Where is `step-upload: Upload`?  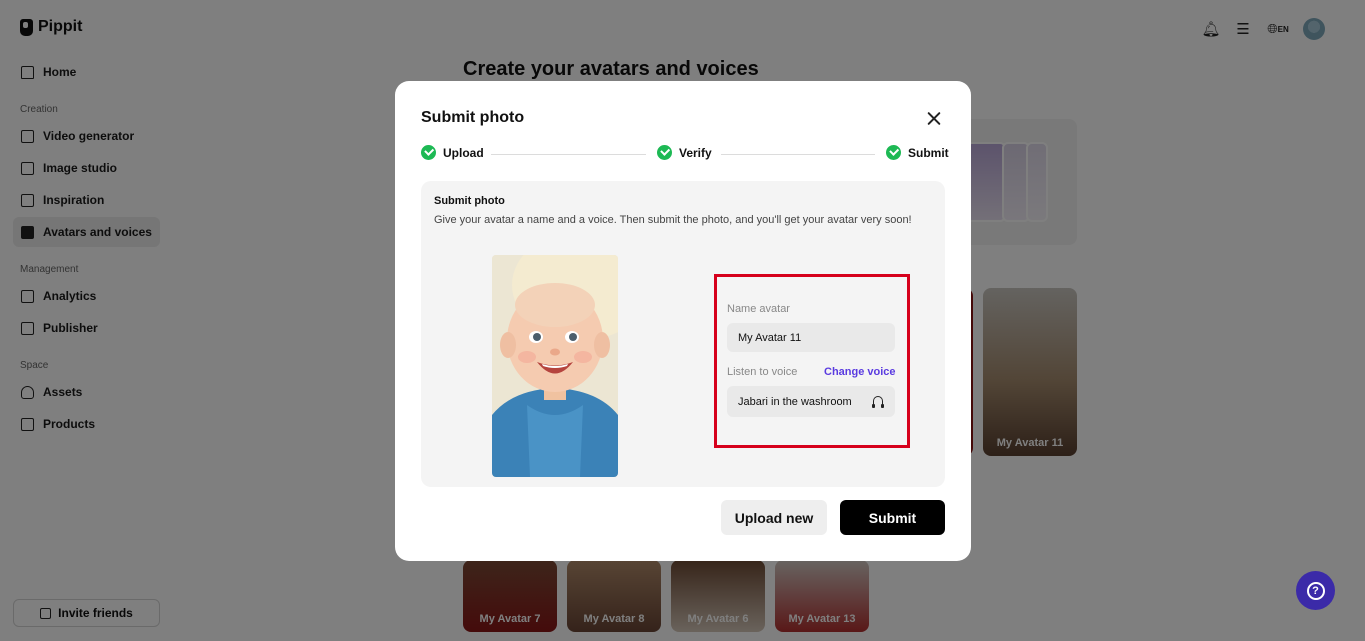
step-upload: Upload is located at coordinates (452, 152).